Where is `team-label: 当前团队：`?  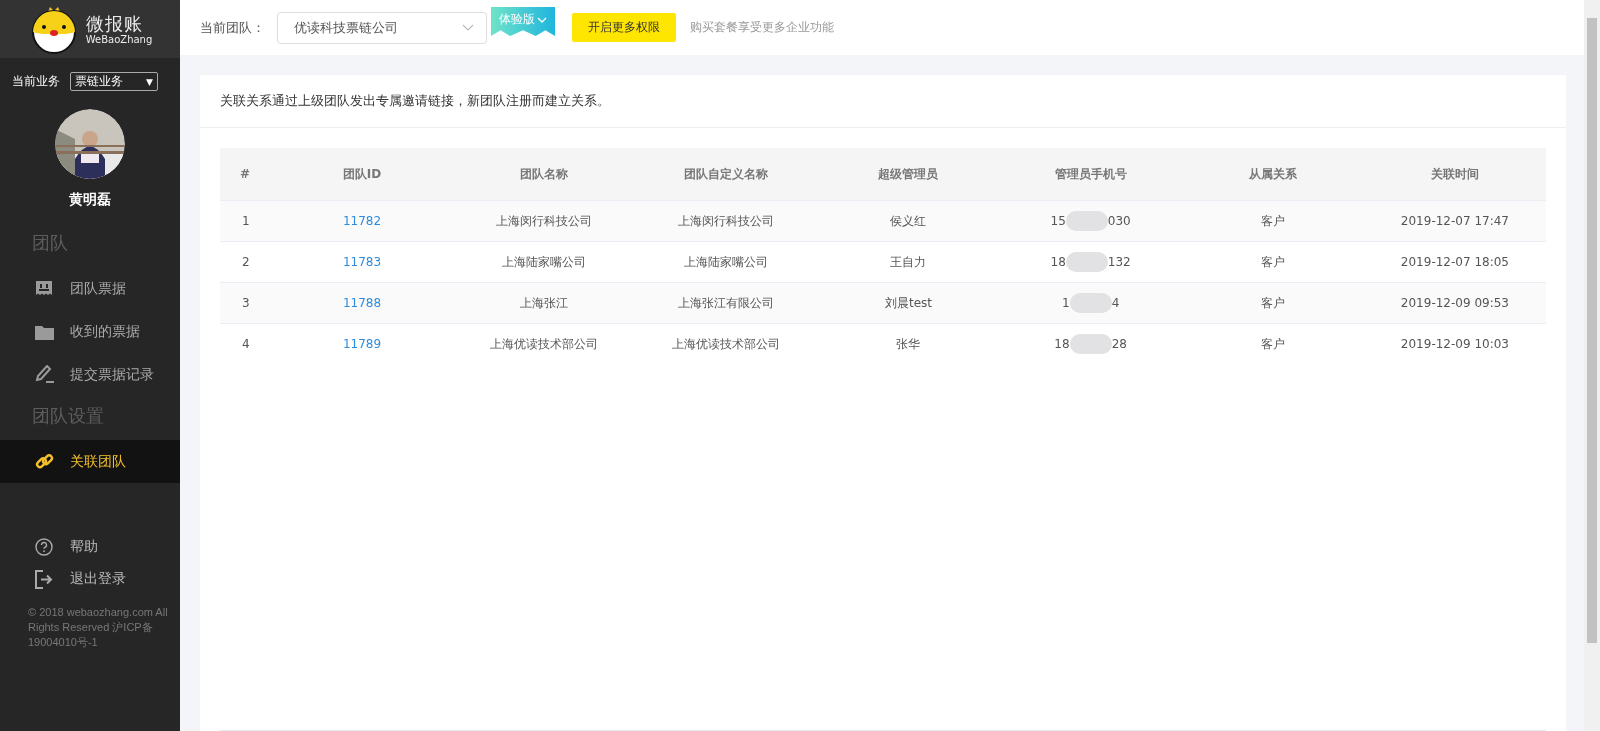 team-label: 当前团队： is located at coordinates (232, 27).